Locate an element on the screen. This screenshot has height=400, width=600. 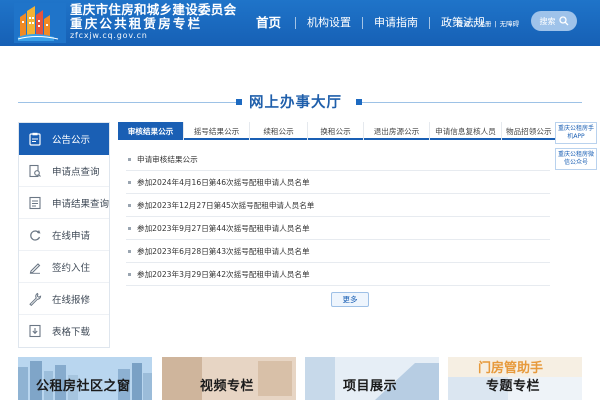
title-marker-left is located at coordinates (239, 102).